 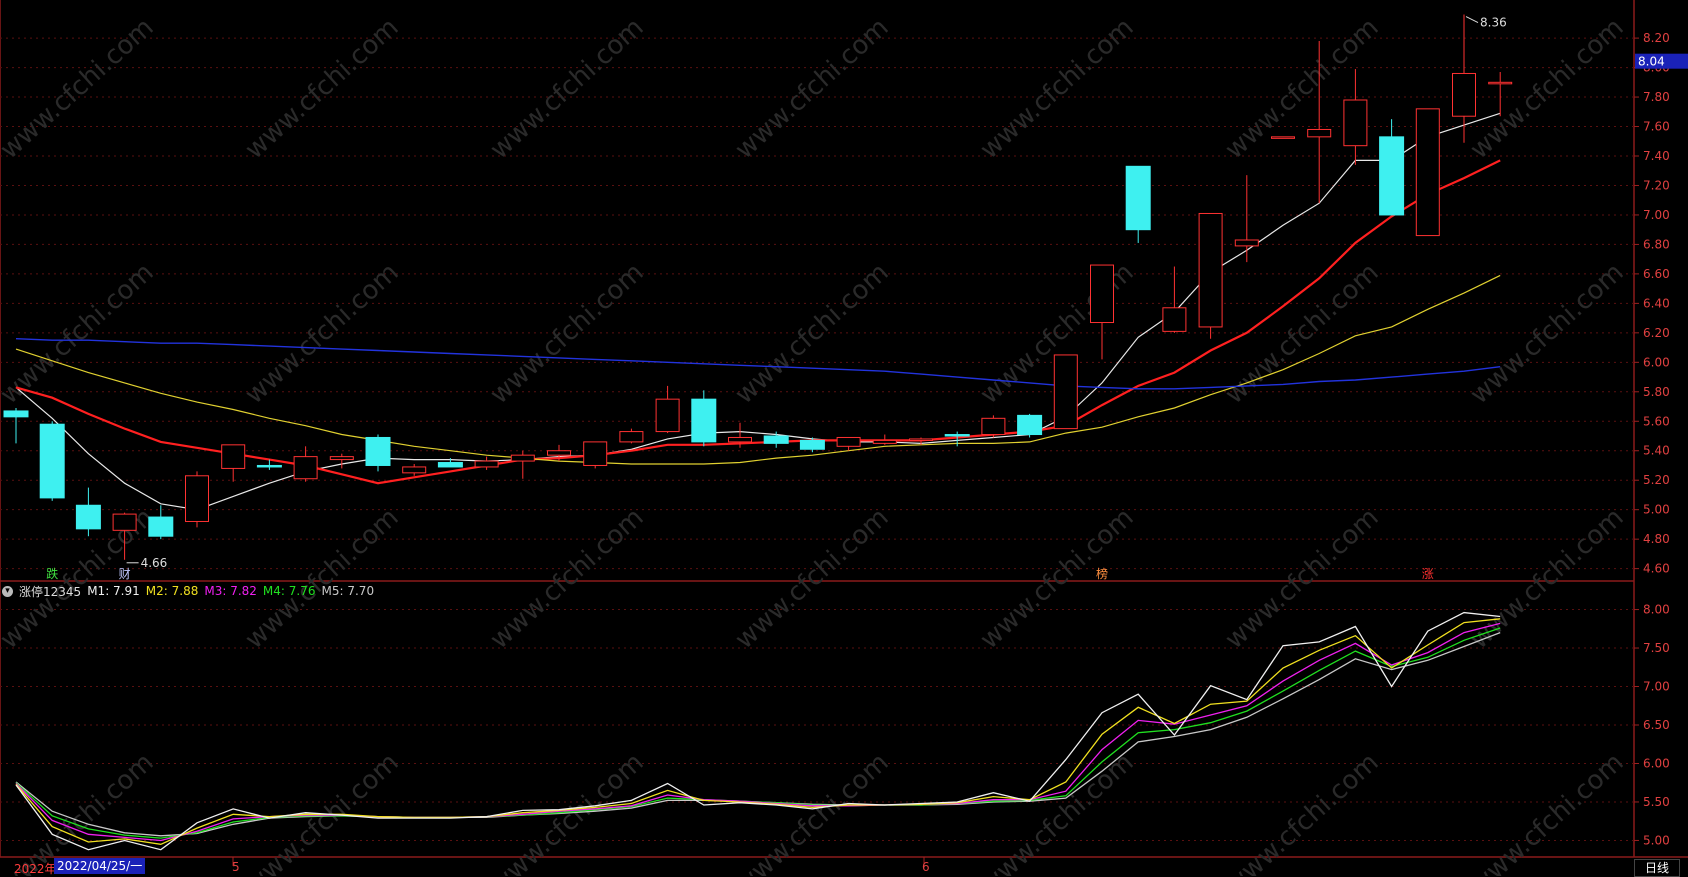 I want to click on price-tick-label: 6.00, so click(x=1656, y=362).